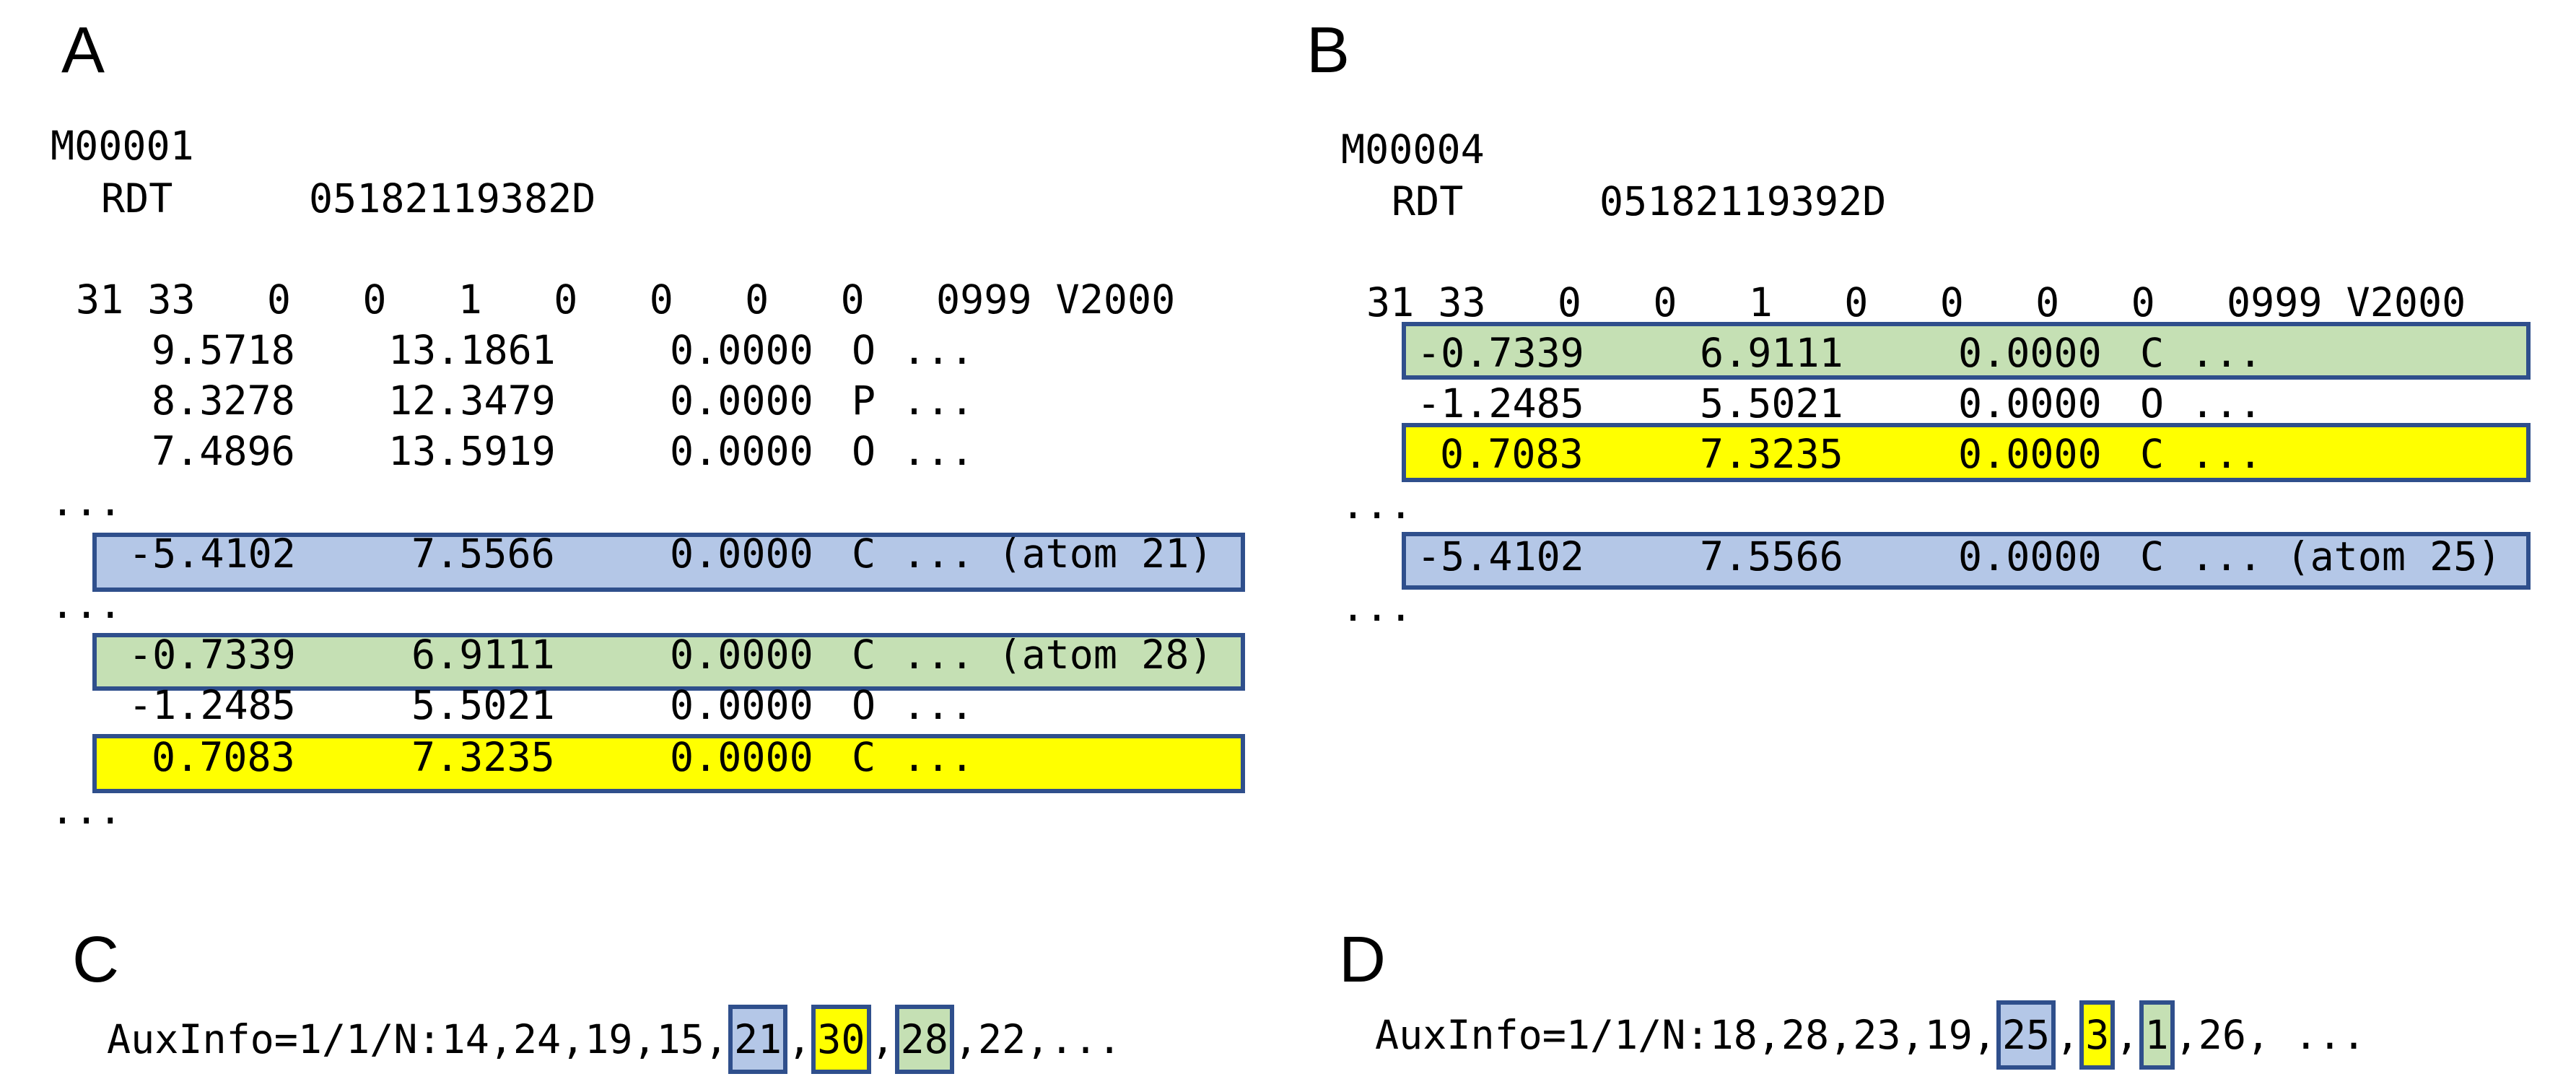 The width and height of the screenshot is (2576, 1092). What do you see at coordinates (1743, 201) in the screenshot?
I see `panel-b-rdt-value: 05182119392D` at bounding box center [1743, 201].